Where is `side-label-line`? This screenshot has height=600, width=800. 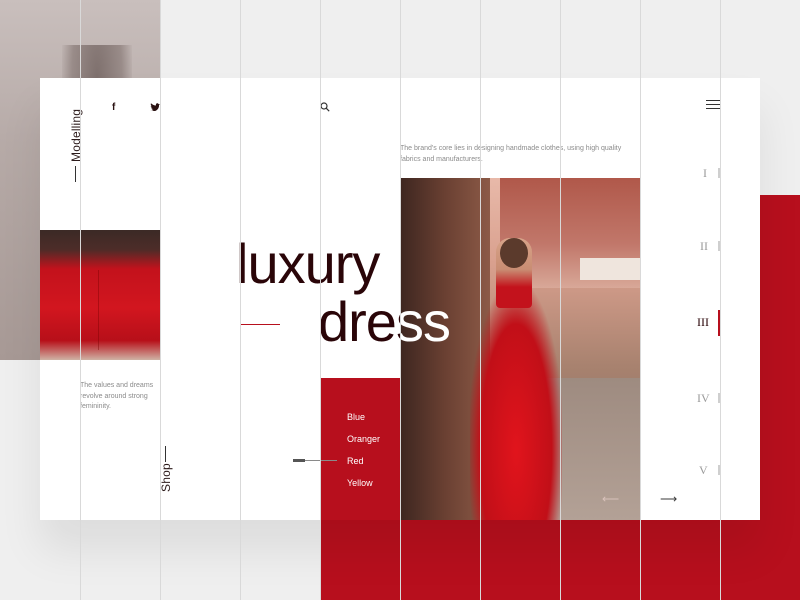 side-label-line is located at coordinates (75, 174).